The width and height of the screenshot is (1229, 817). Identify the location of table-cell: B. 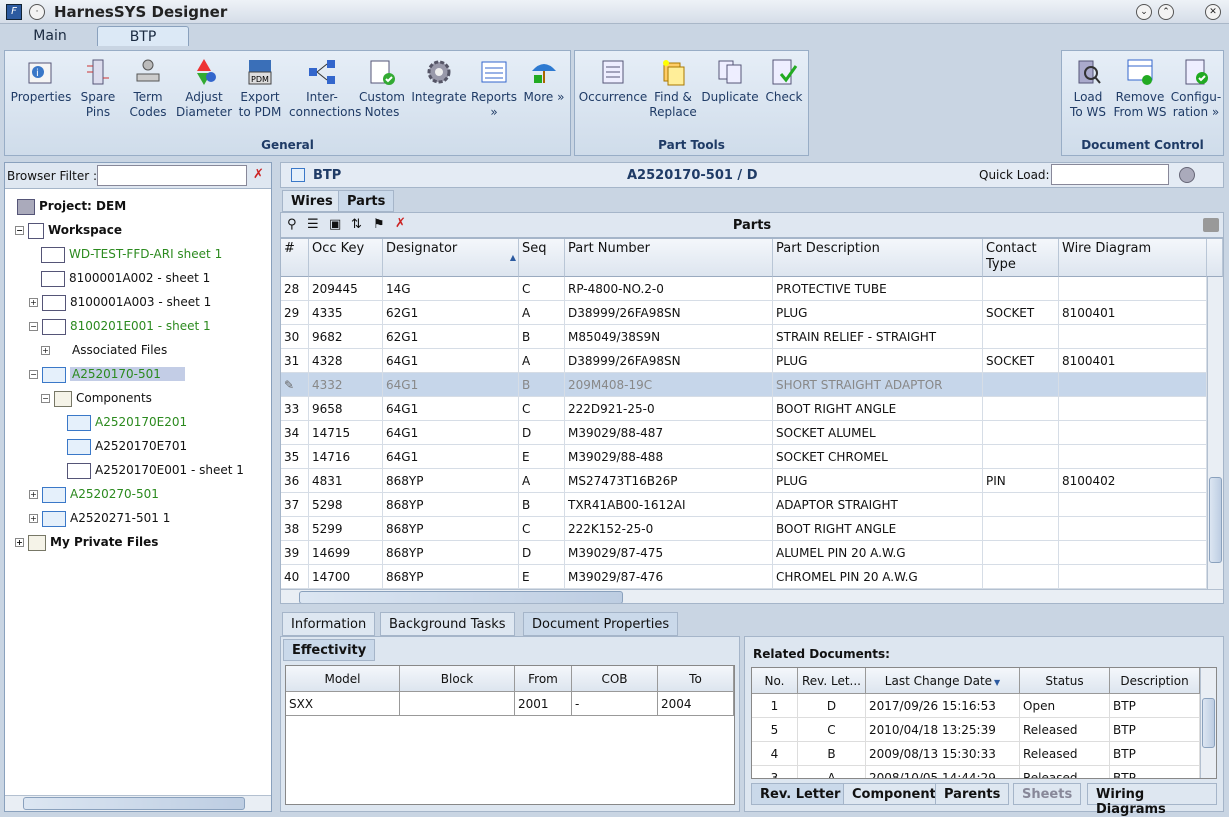
(832, 754).